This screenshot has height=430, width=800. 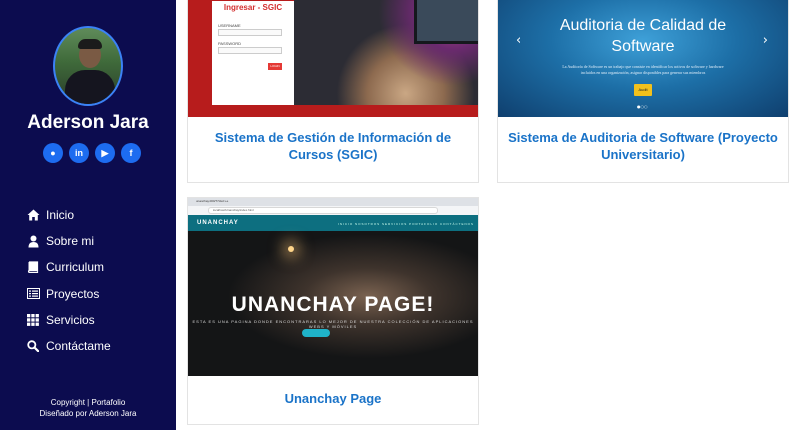 What do you see at coordinates (250, 50) in the screenshot?
I see `preview-password-input` at bounding box center [250, 50].